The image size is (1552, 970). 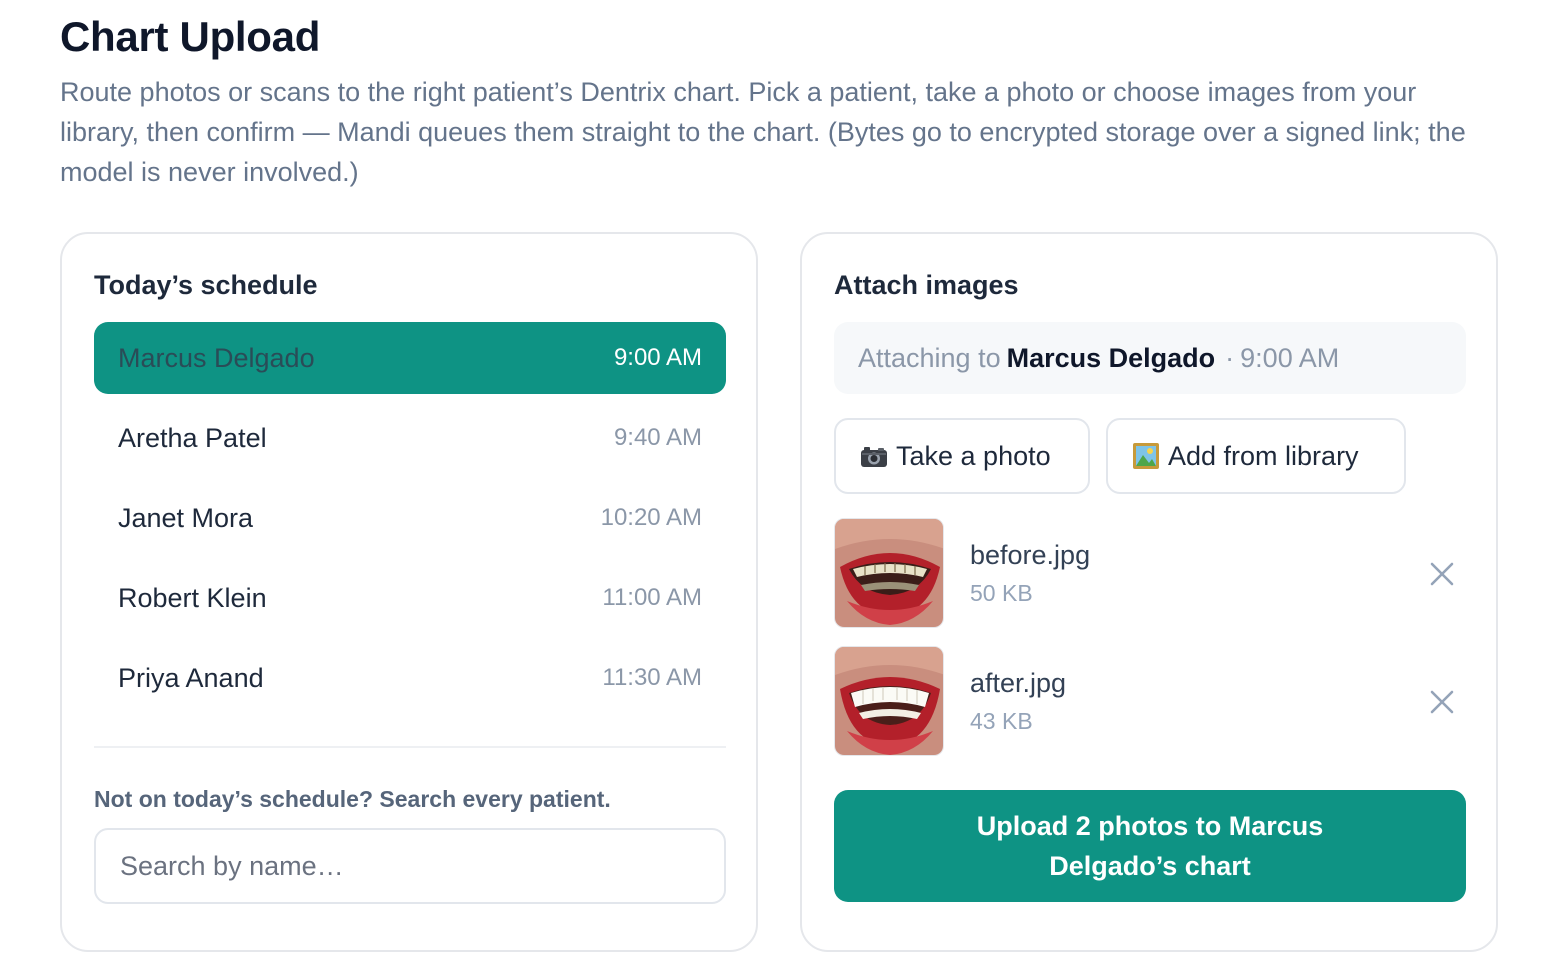 What do you see at coordinates (1030, 555) in the screenshot?
I see `file-name: before.jpg` at bounding box center [1030, 555].